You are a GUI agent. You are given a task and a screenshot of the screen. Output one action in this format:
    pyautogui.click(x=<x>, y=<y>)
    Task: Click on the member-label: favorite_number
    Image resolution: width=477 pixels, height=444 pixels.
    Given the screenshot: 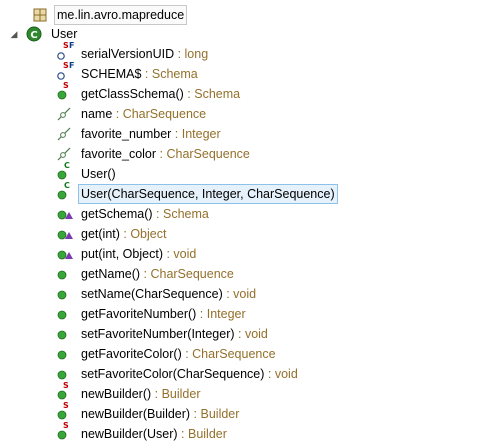 What is the action you would take?
    pyautogui.click(x=126, y=134)
    